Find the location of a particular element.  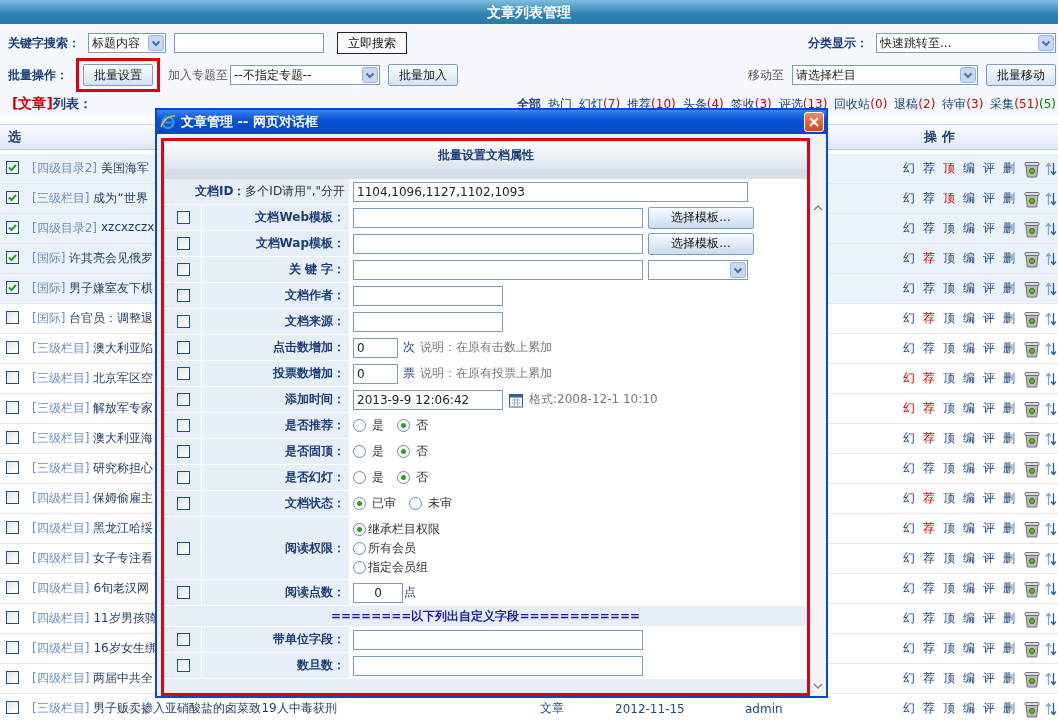

keyword-dropdown is located at coordinates (698, 269).